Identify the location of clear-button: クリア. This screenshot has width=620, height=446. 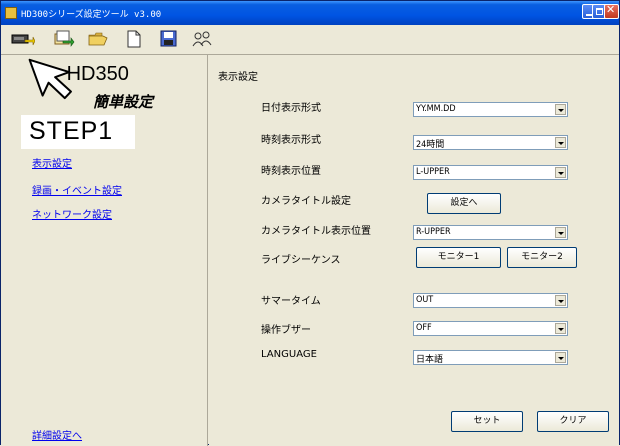
(573, 421).